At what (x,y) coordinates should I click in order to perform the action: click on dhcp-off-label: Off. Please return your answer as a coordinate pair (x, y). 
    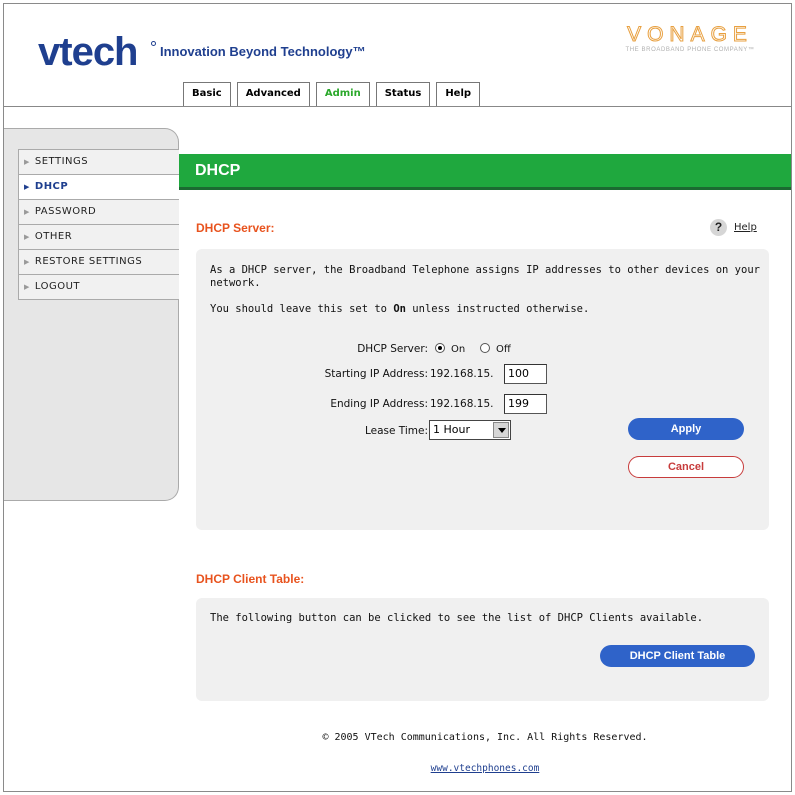
    Looking at the image, I should click on (503, 349).